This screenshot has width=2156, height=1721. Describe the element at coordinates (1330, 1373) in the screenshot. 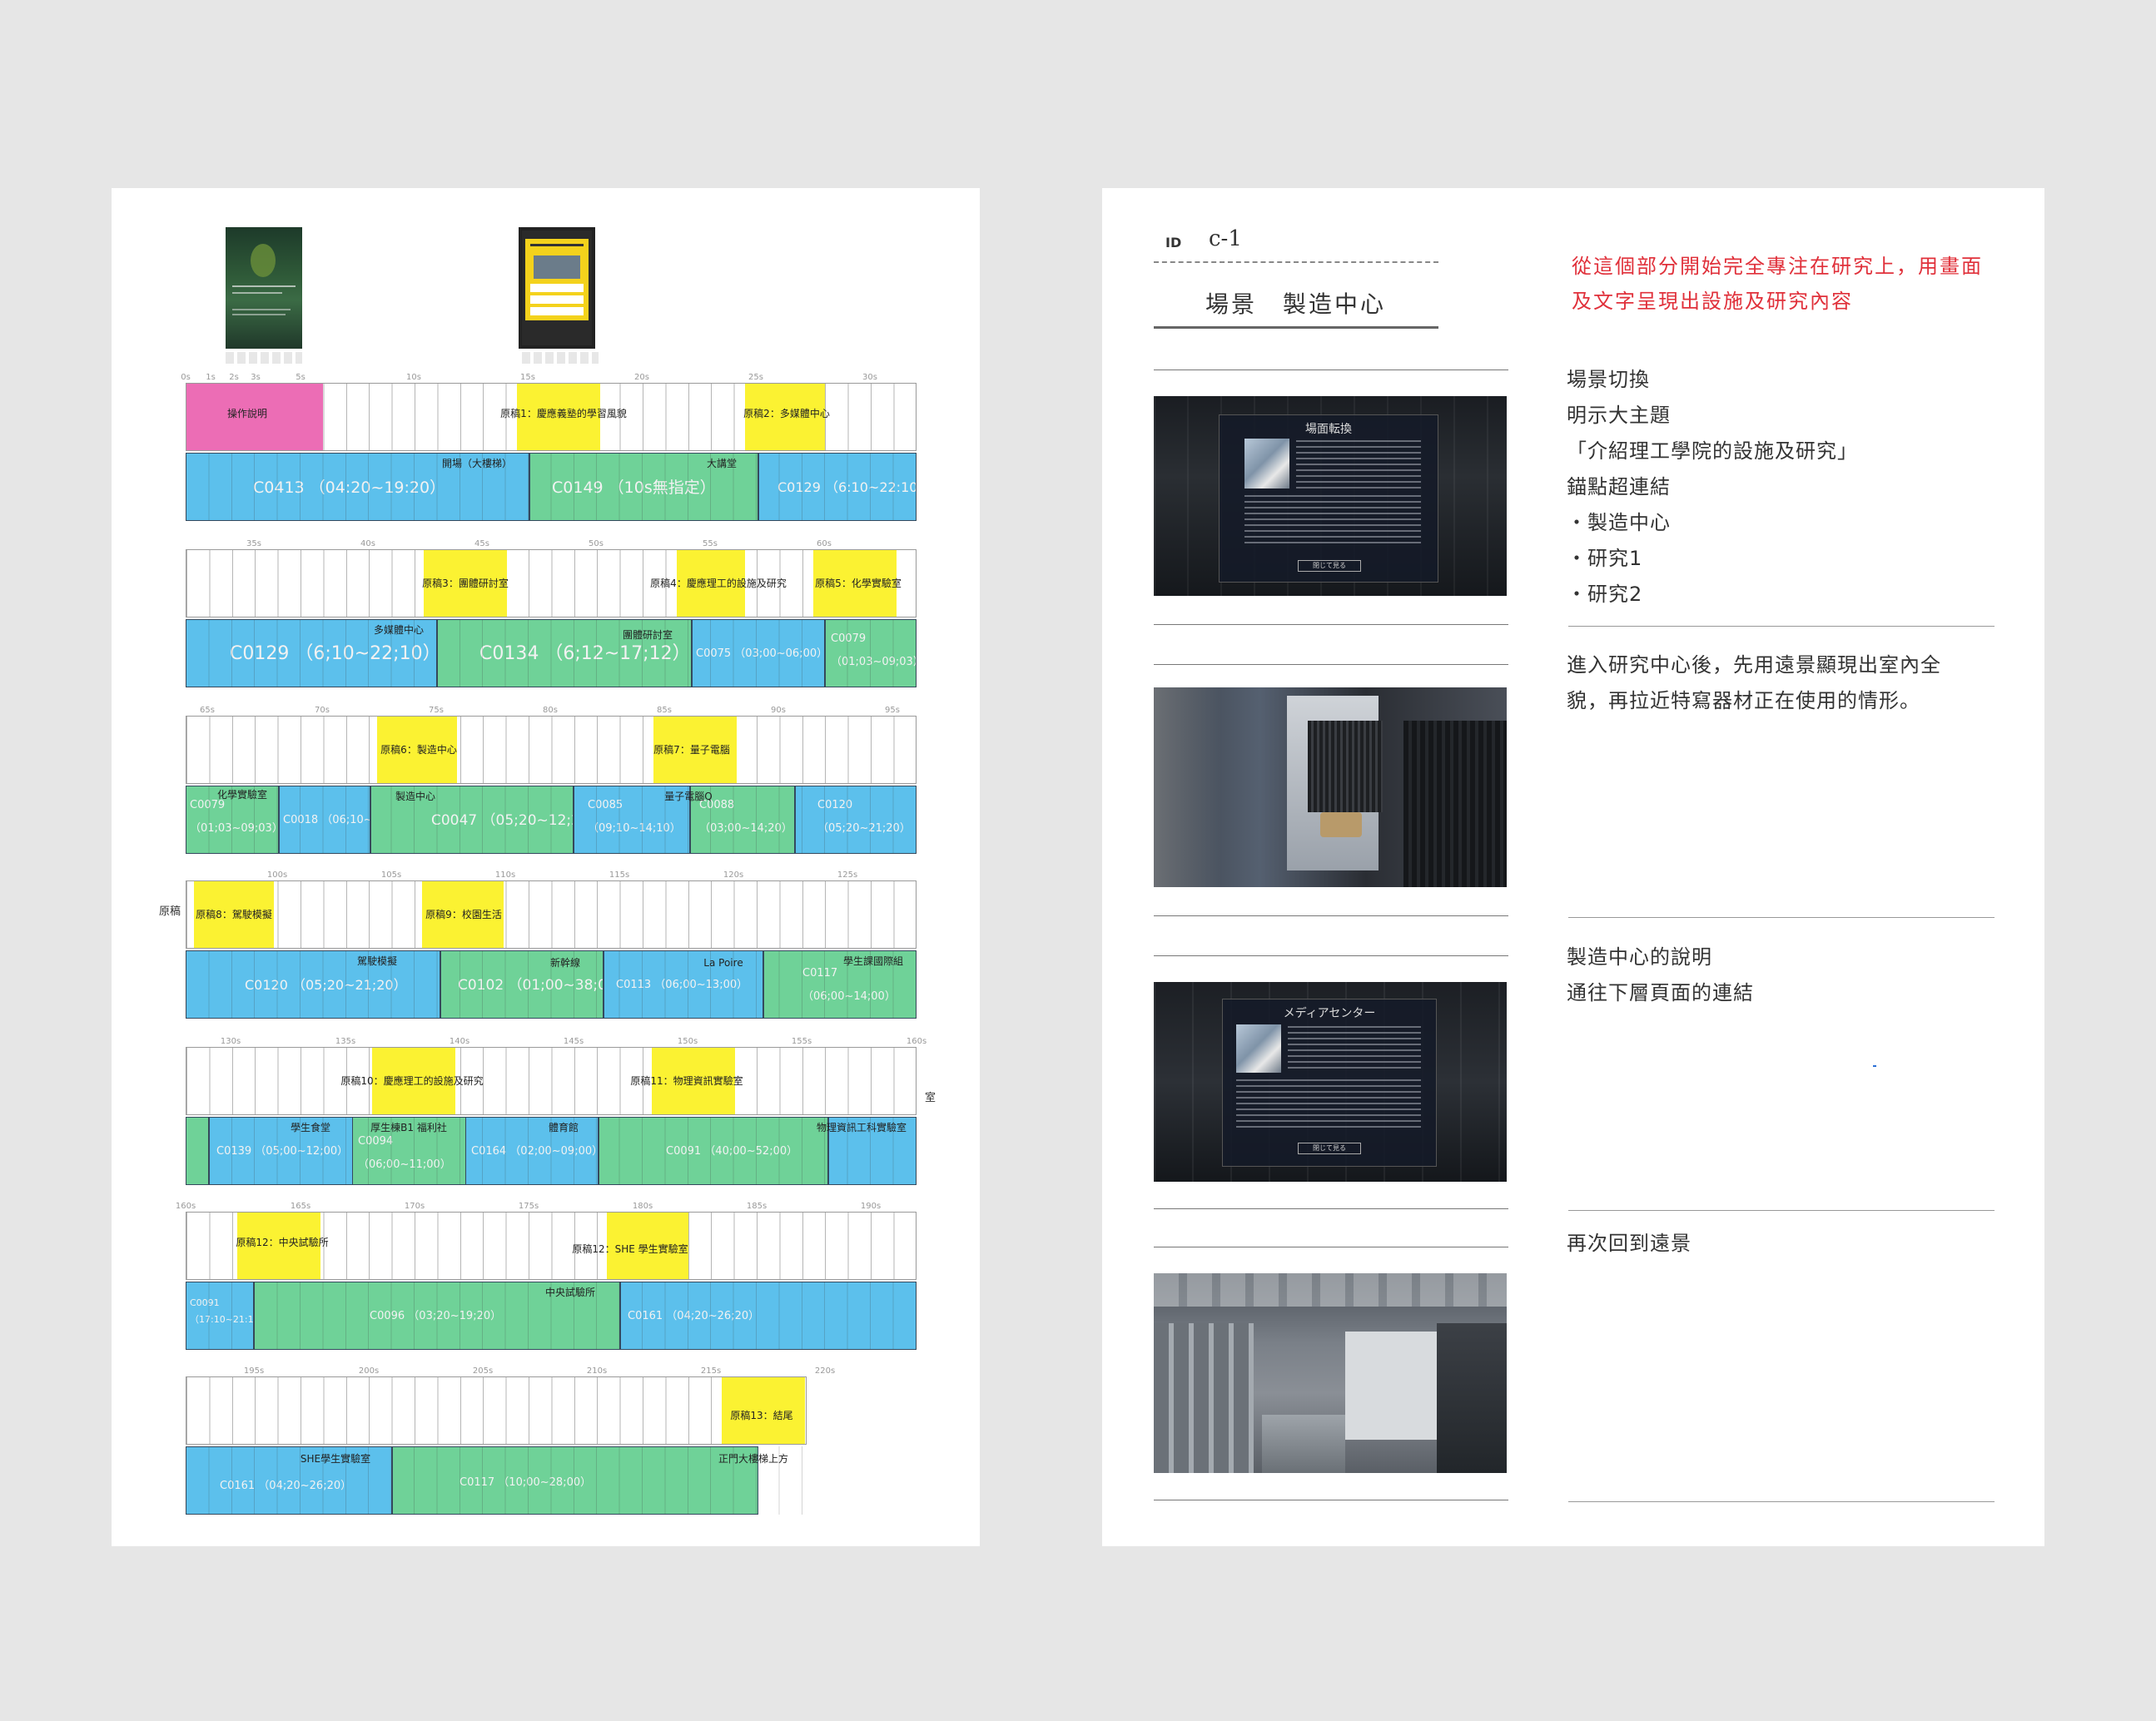

I see `shot-4-image` at that location.